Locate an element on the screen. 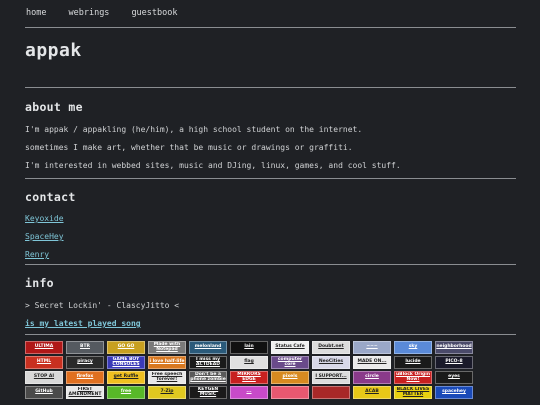 The image size is (540, 405). spacehey-btn-button: spacehey is located at coordinates (454, 392).